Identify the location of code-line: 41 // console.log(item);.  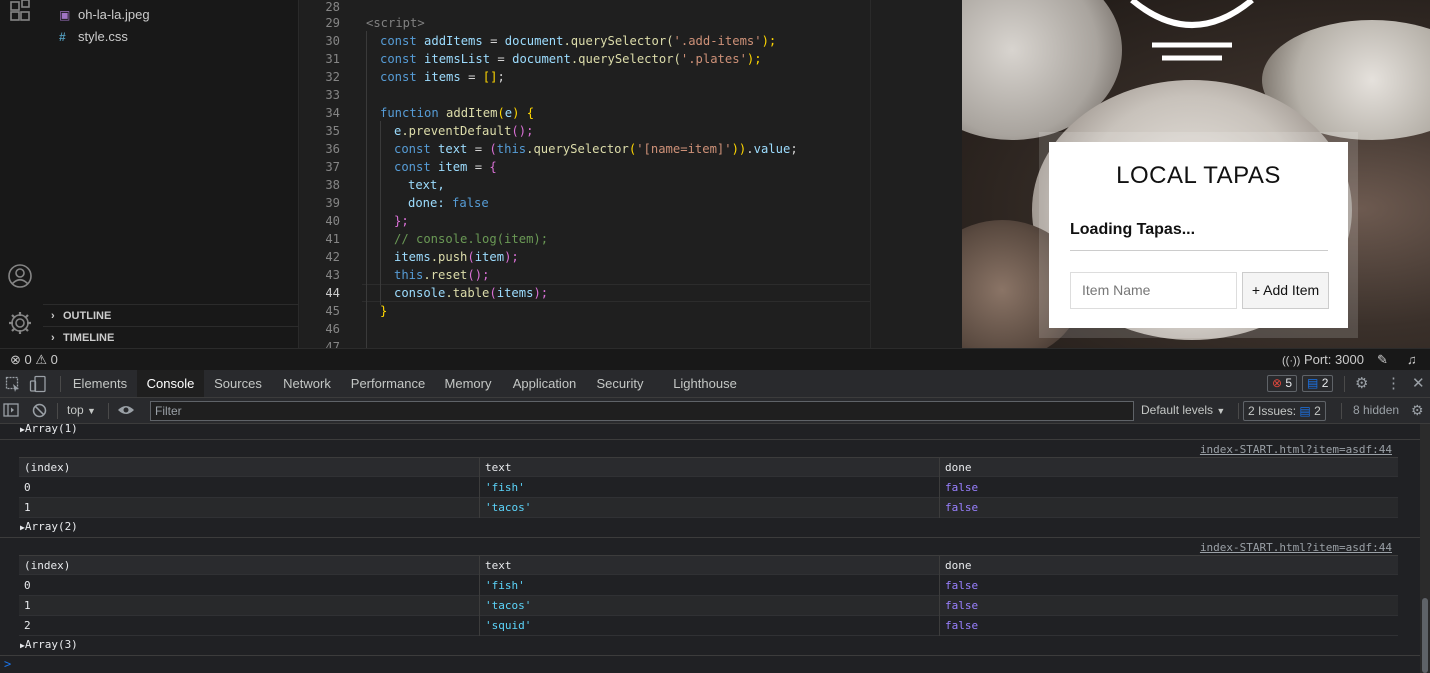
(585, 239).